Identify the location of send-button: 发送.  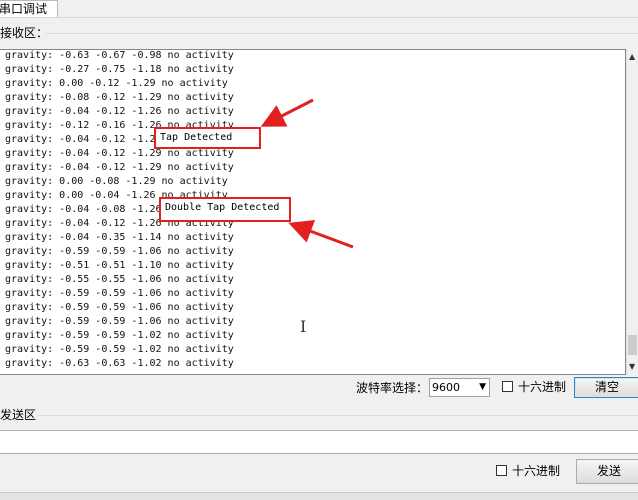
(607, 471).